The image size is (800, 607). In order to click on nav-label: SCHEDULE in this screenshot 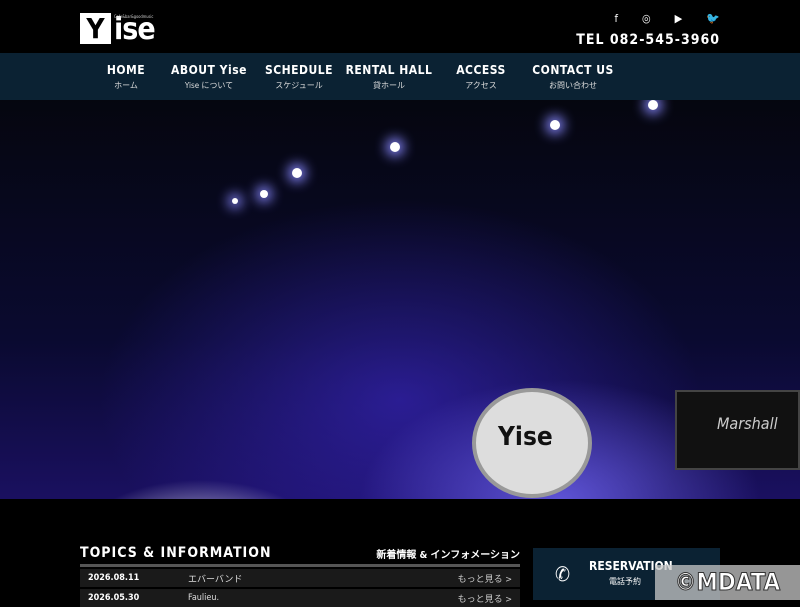, I will do `click(299, 70)`.